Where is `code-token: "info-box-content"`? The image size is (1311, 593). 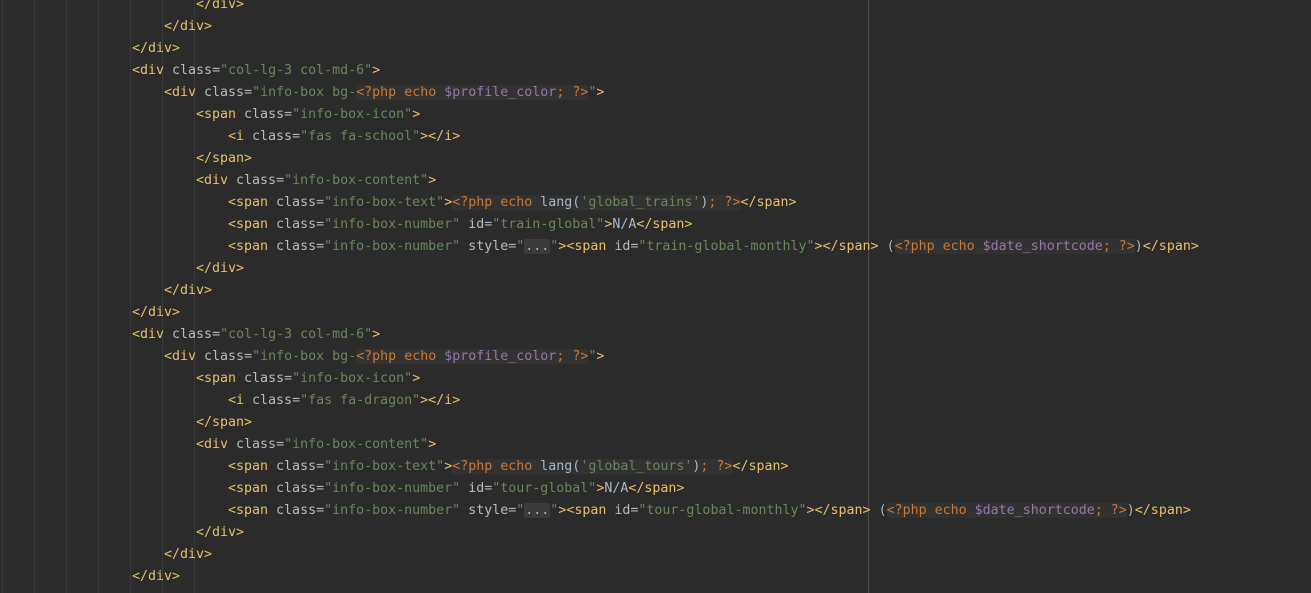
code-token: "info-box-content" is located at coordinates (356, 444).